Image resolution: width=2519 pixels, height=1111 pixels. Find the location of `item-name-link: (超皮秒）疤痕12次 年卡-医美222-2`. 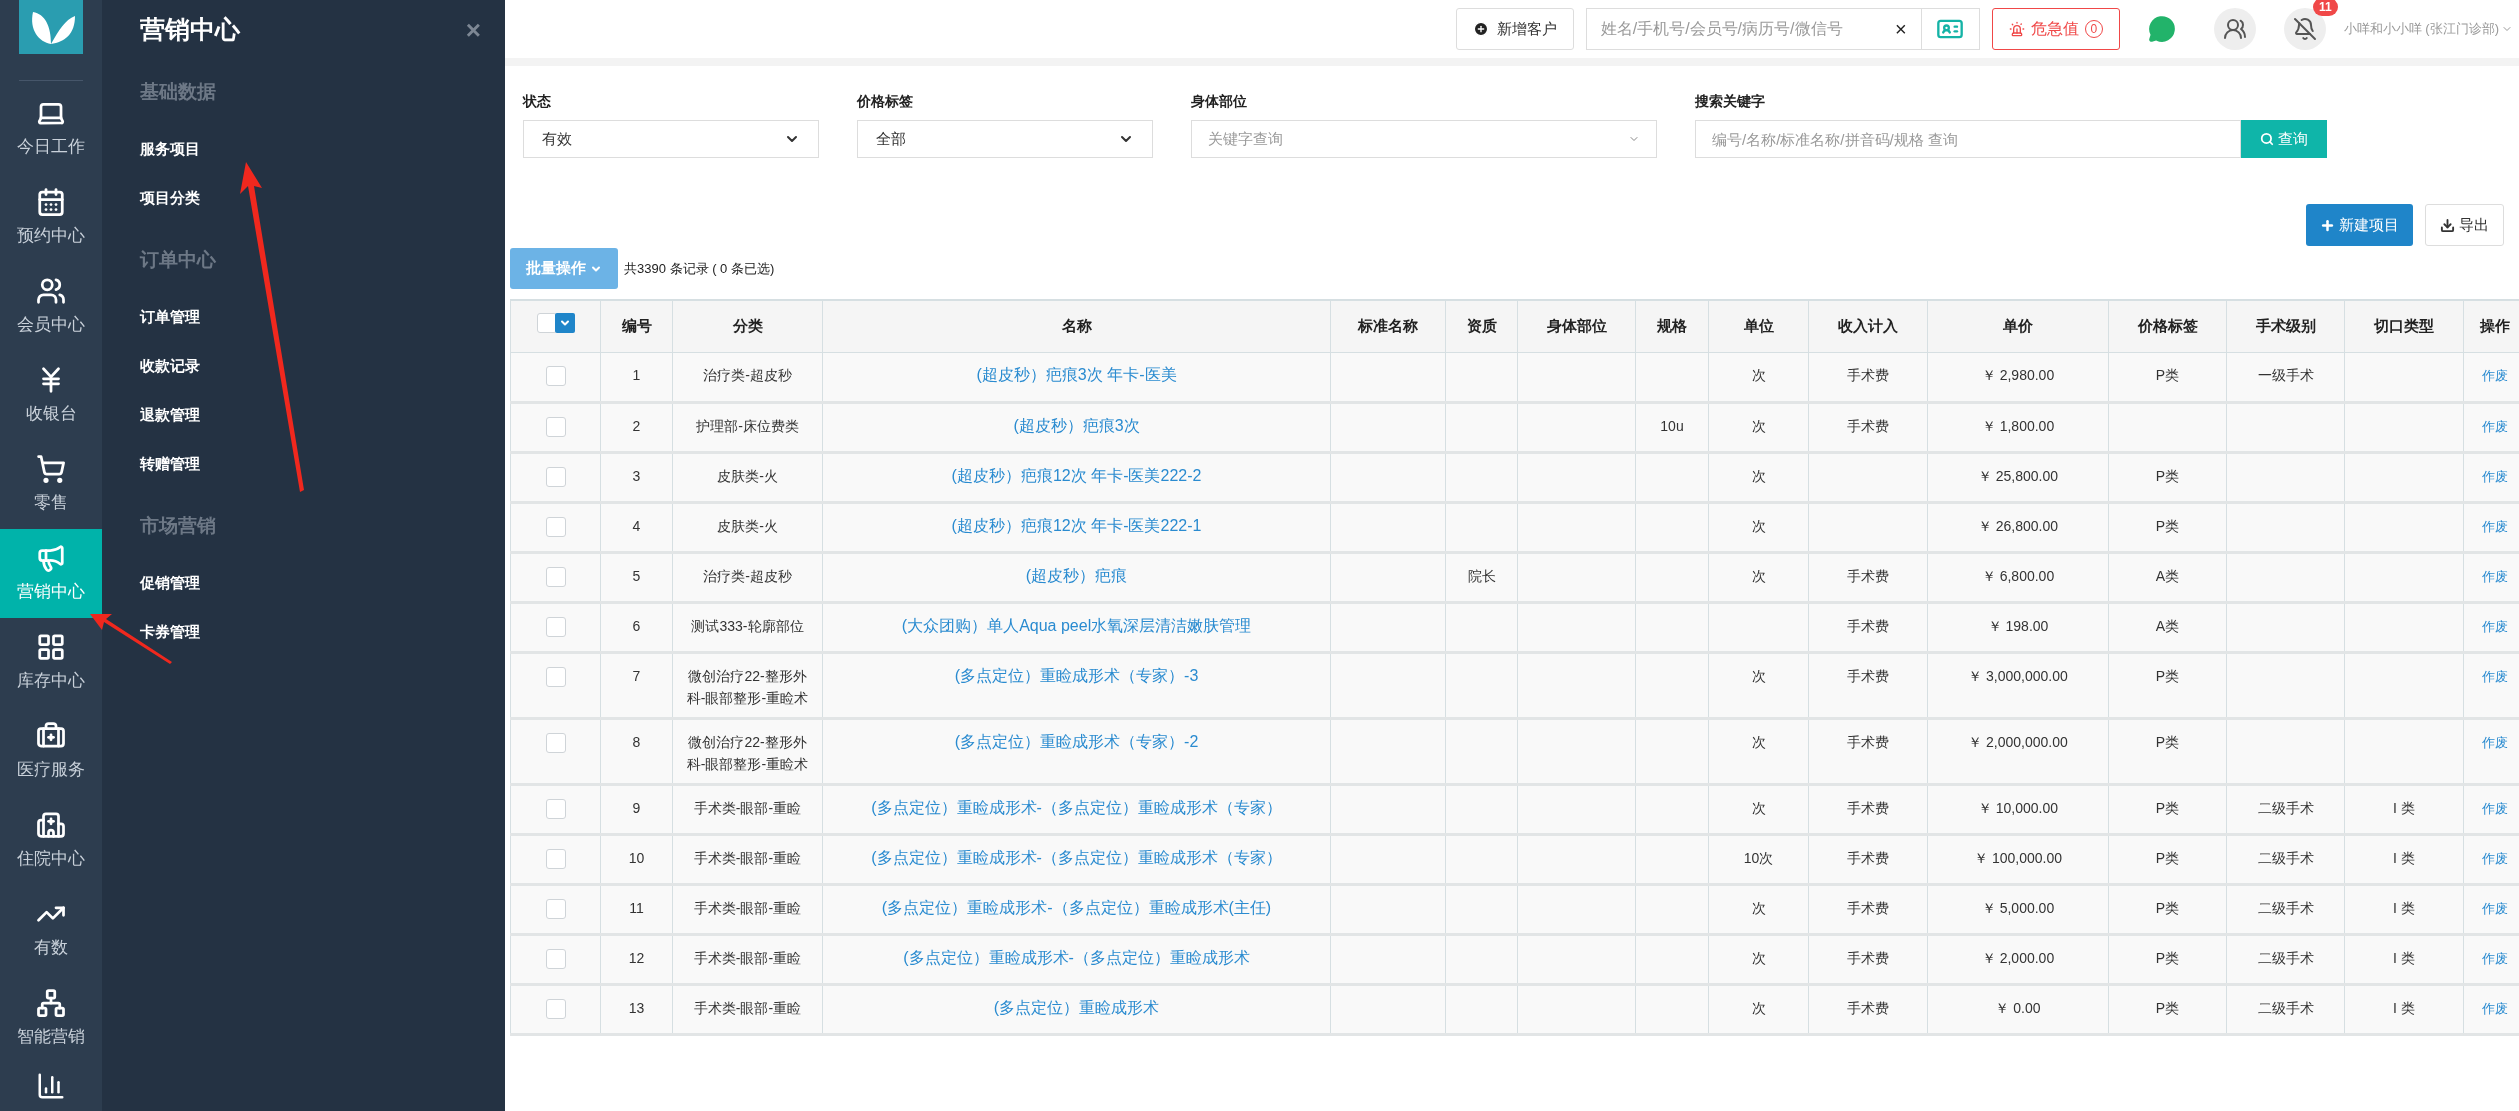

item-name-link: (超皮秒）疤痕12次 年卡-医美222-2 is located at coordinates (1076, 475).